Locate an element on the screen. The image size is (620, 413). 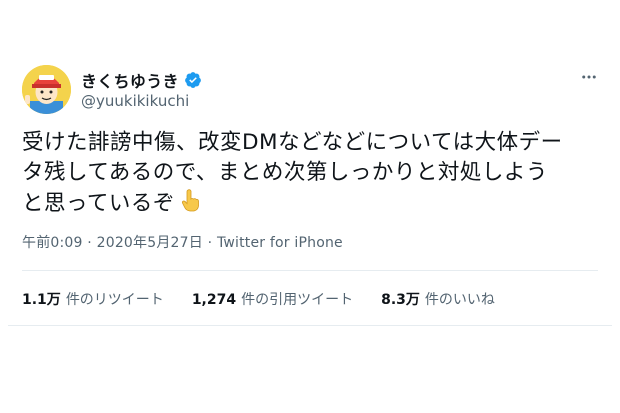
likes-stat: 8.3万 件のいいね is located at coordinates (438, 299).